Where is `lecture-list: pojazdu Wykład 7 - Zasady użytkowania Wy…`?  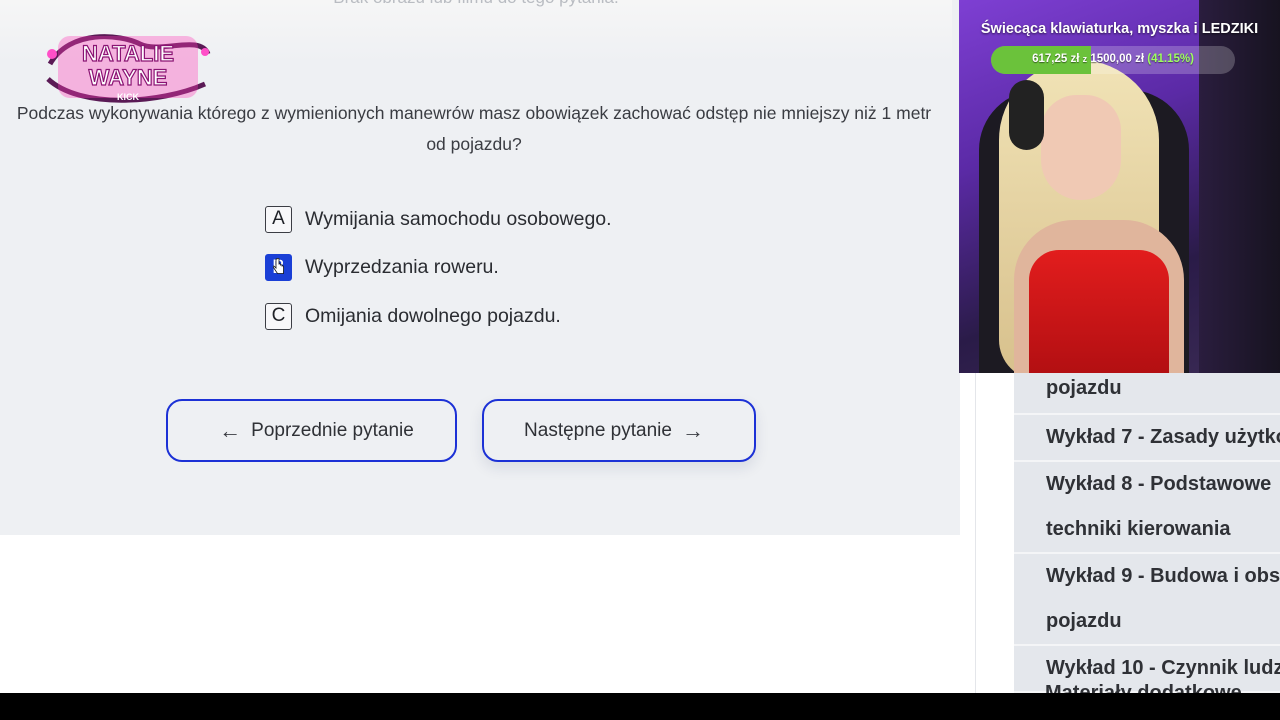 lecture-list: pojazdu Wykład 7 - Zasady użytkowania Wy… is located at coordinates (1147, 533).